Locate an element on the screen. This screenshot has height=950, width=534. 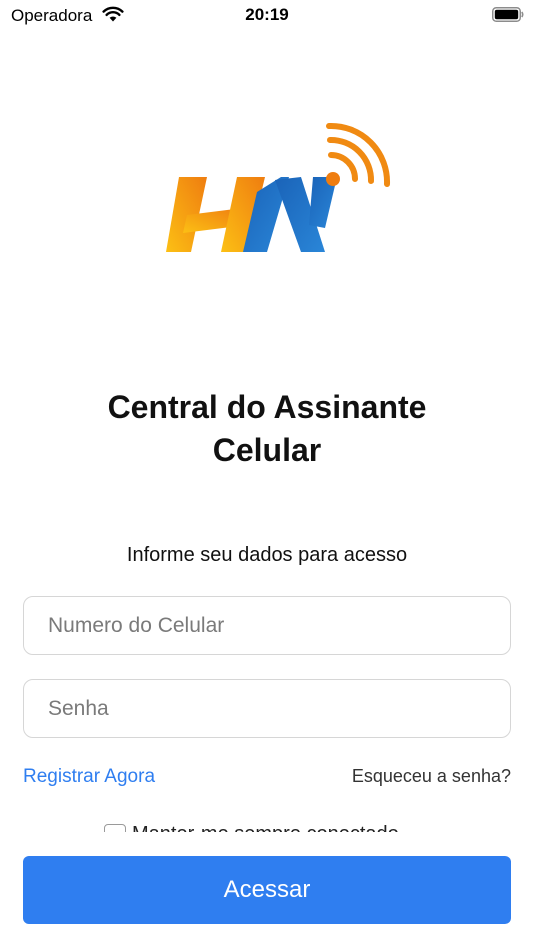
status-bar: Operadora 20:19 is located at coordinates (267, 16).